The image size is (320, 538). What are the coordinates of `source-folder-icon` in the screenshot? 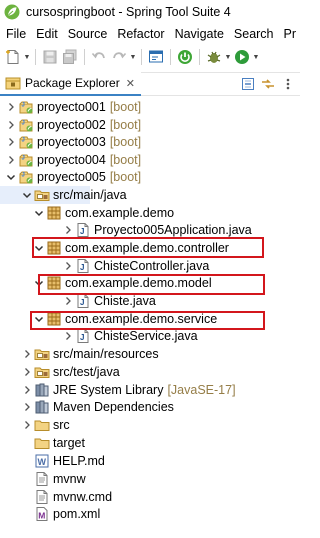 It's located at (42, 354).